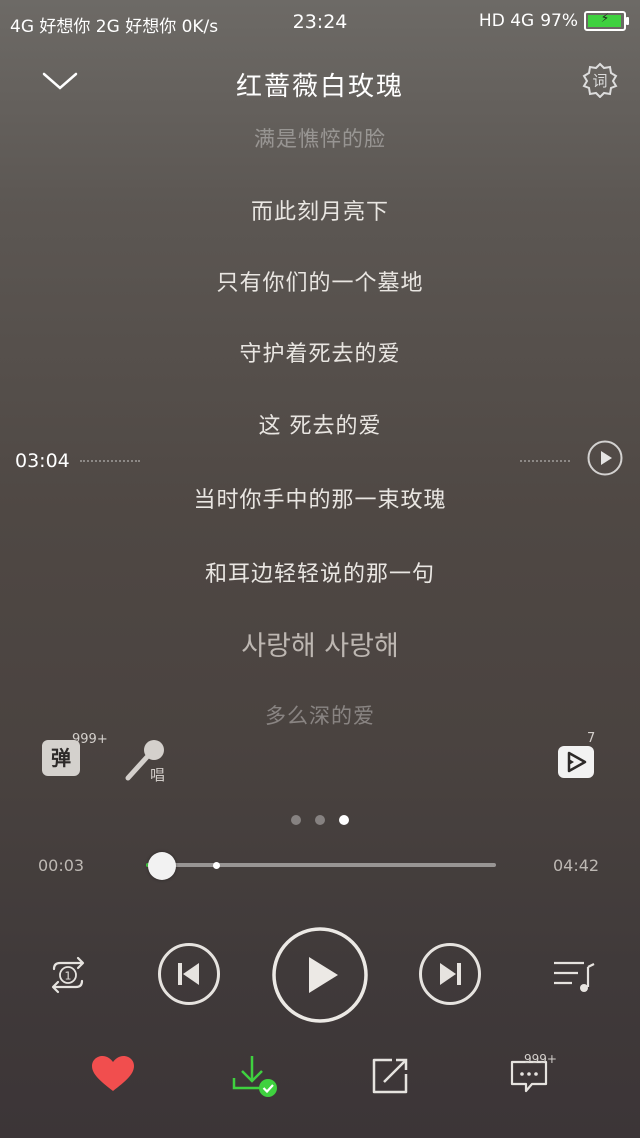  Describe the element at coordinates (320, 975) in the screenshot. I see `play-icon` at that location.